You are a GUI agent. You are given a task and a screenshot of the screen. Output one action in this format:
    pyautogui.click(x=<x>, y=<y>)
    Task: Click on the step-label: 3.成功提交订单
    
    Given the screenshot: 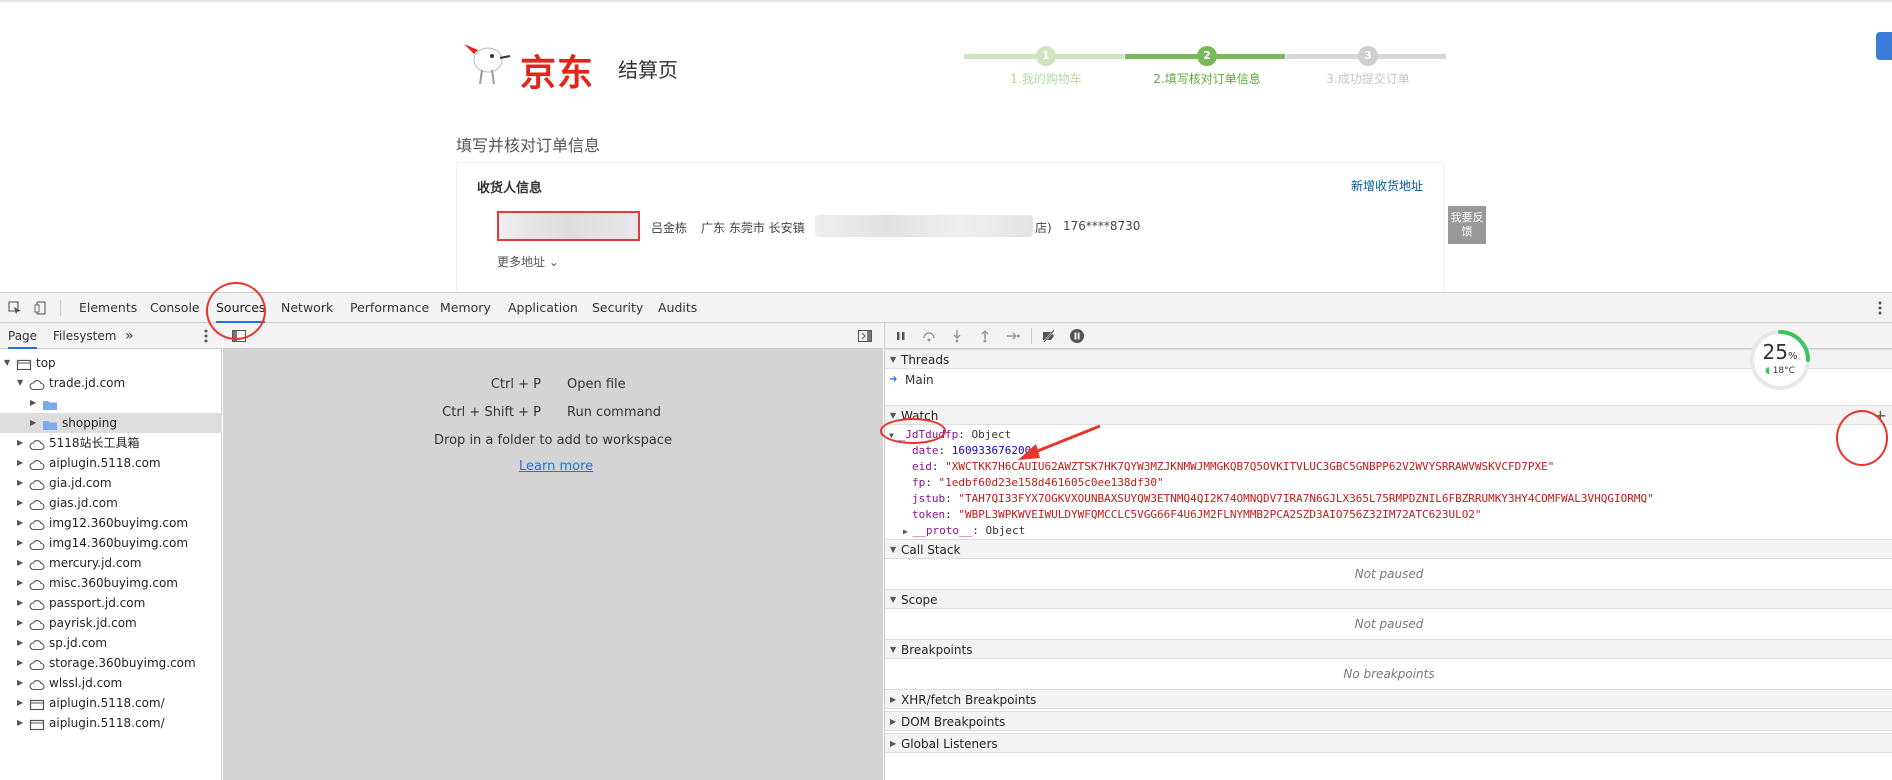 What is the action you would take?
    pyautogui.click(x=1368, y=79)
    